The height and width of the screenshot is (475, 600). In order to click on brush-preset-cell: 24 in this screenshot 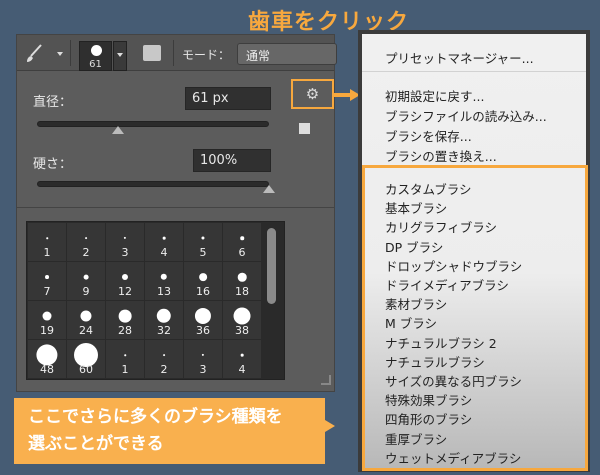, I will do `click(86, 320)`.